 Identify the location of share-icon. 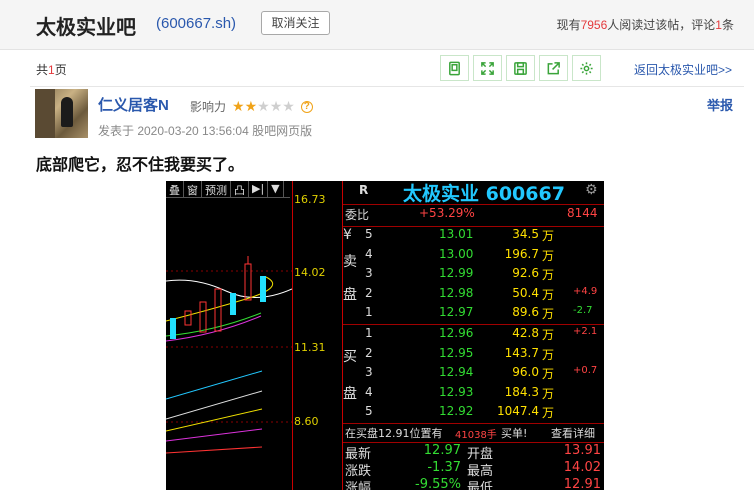
(553, 68).